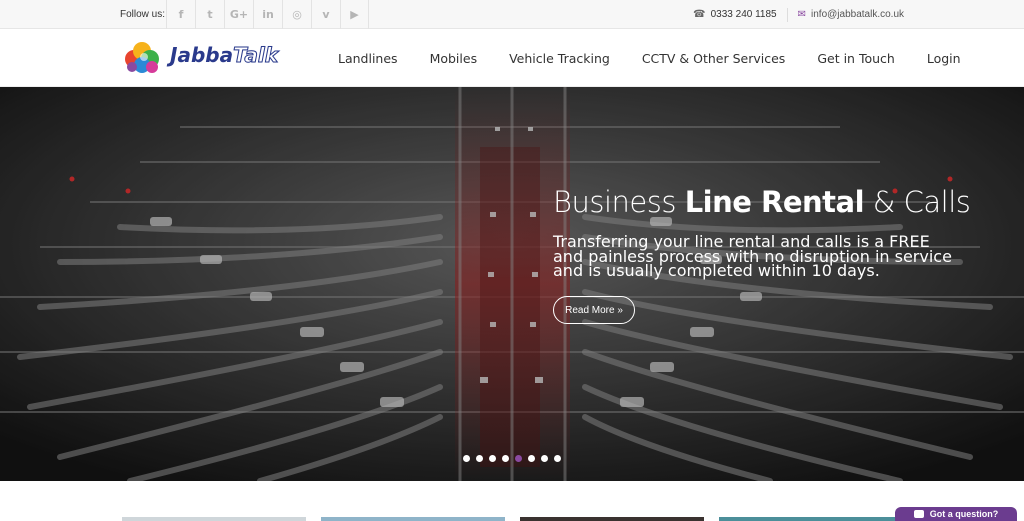 The width and height of the screenshot is (1024, 521). What do you see at coordinates (209, 14) in the screenshot?
I see `twitter-icon: t` at bounding box center [209, 14].